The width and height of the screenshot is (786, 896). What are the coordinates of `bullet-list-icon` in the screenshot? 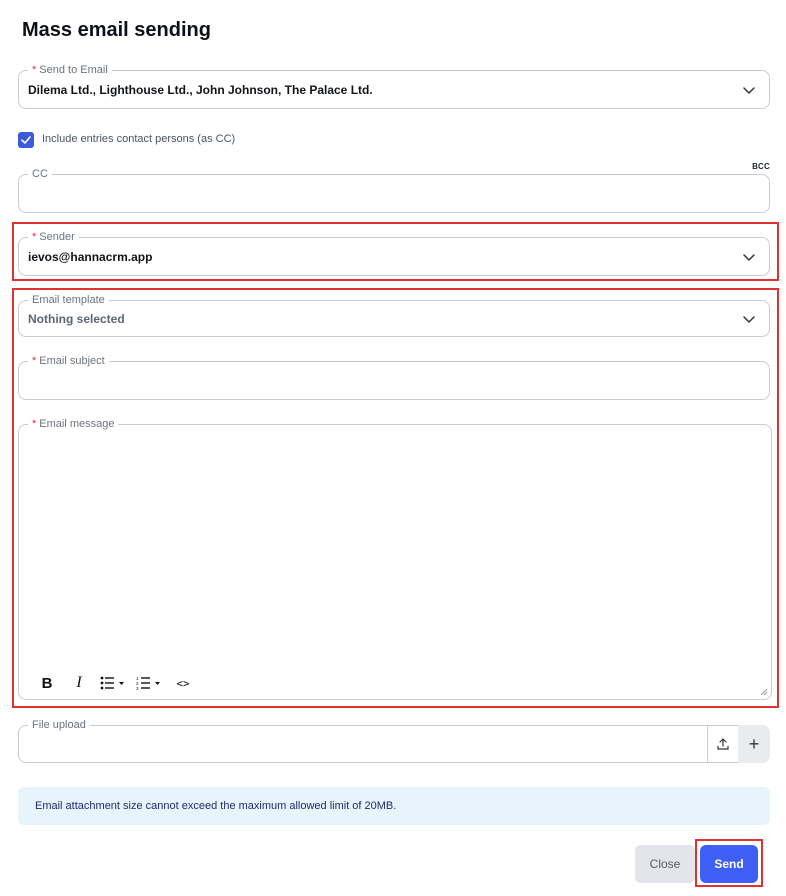 It's located at (113, 683).